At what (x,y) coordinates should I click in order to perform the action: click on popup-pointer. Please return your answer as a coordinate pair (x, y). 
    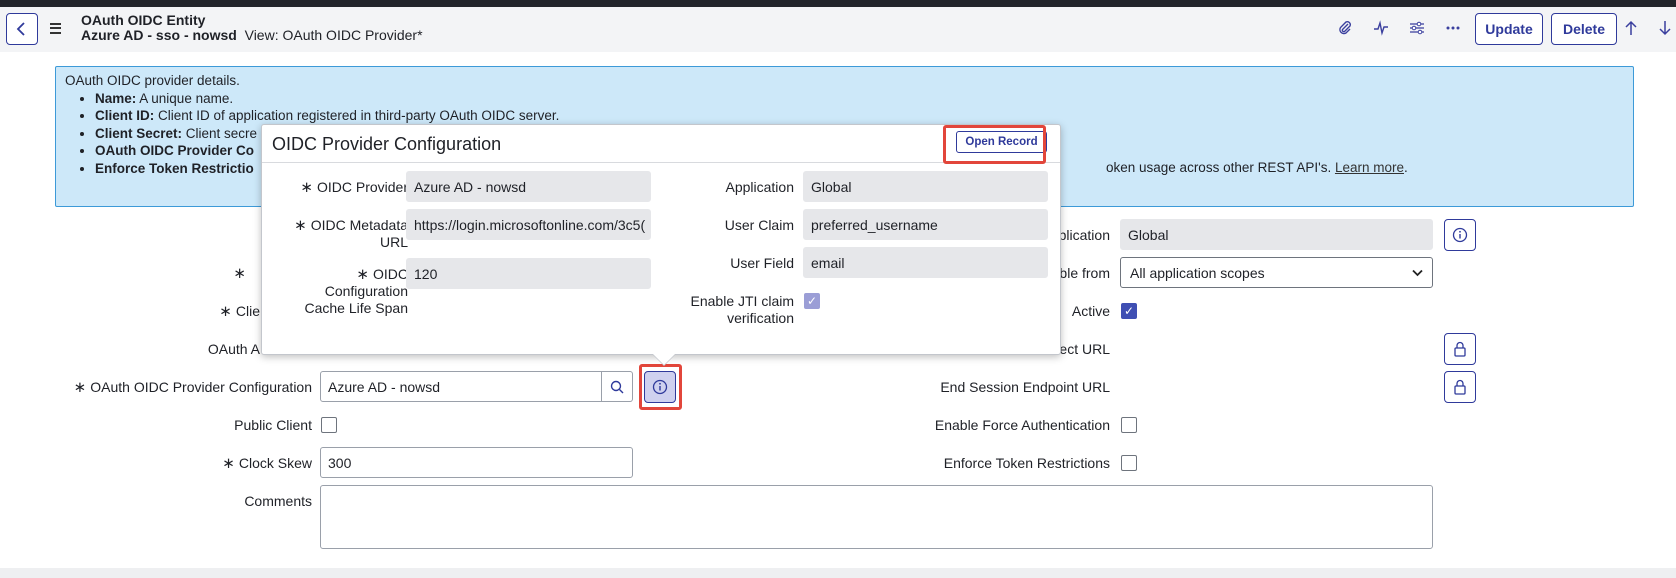
    Looking at the image, I should click on (664, 359).